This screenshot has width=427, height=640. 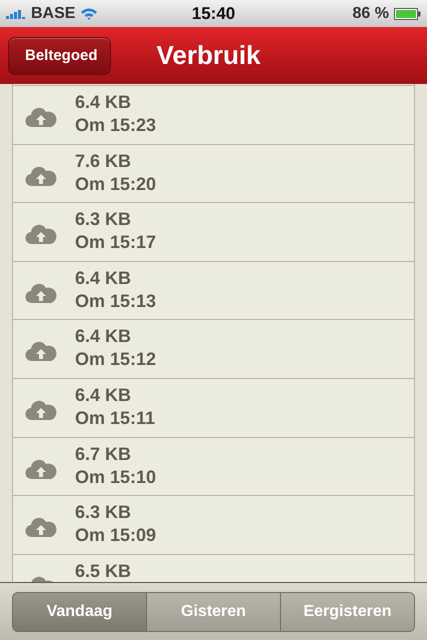 I want to click on list-row: 6.3 KB Om 15:17, so click(x=213, y=231).